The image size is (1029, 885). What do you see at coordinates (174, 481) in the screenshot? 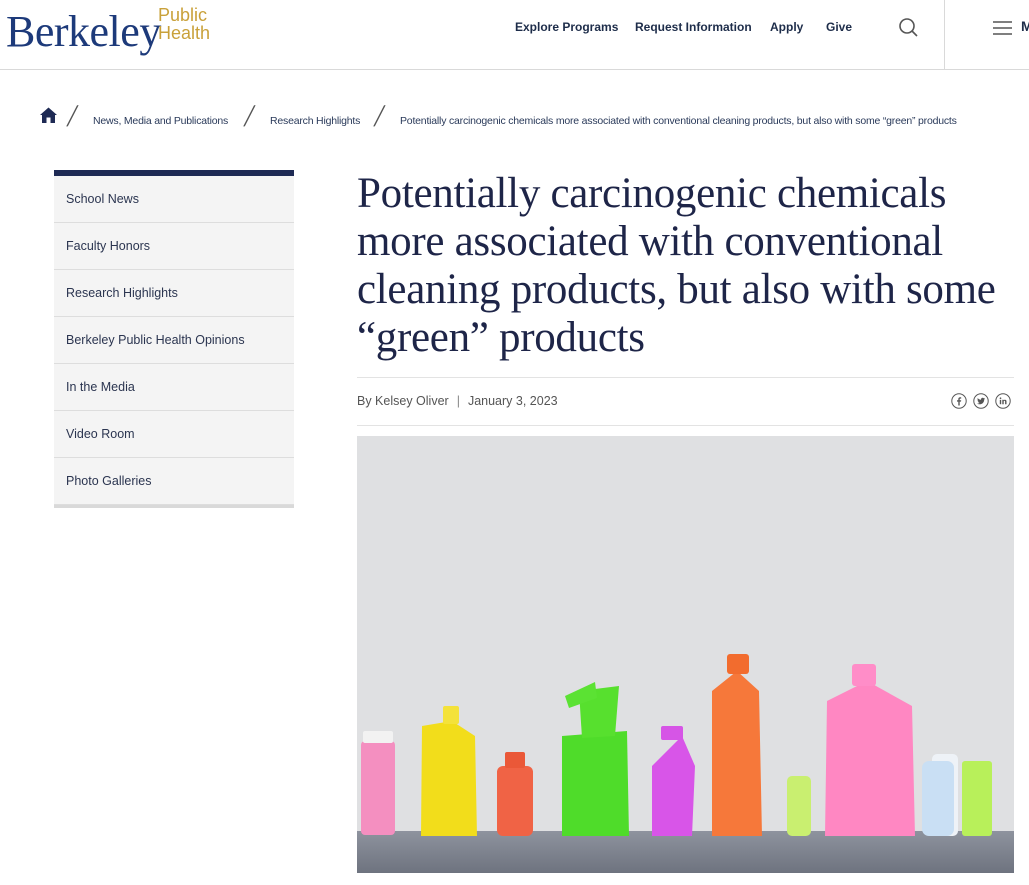
I see `sidebar-item-photo-galleries: Photo Galleries` at bounding box center [174, 481].